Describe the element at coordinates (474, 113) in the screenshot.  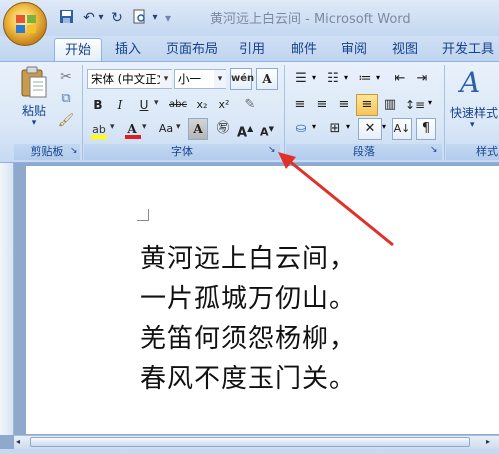
I see `quick-styles-label: 快速样式` at that location.